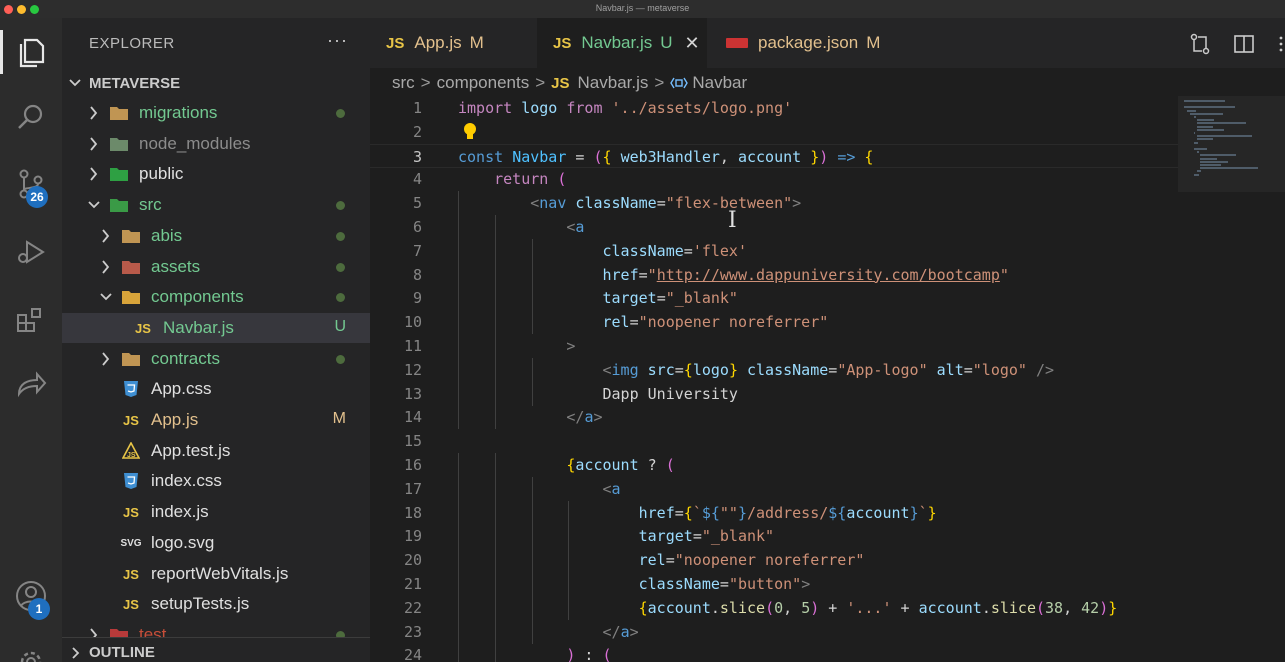 This screenshot has width=1285, height=662. I want to click on line-number: 8, so click(417, 274).